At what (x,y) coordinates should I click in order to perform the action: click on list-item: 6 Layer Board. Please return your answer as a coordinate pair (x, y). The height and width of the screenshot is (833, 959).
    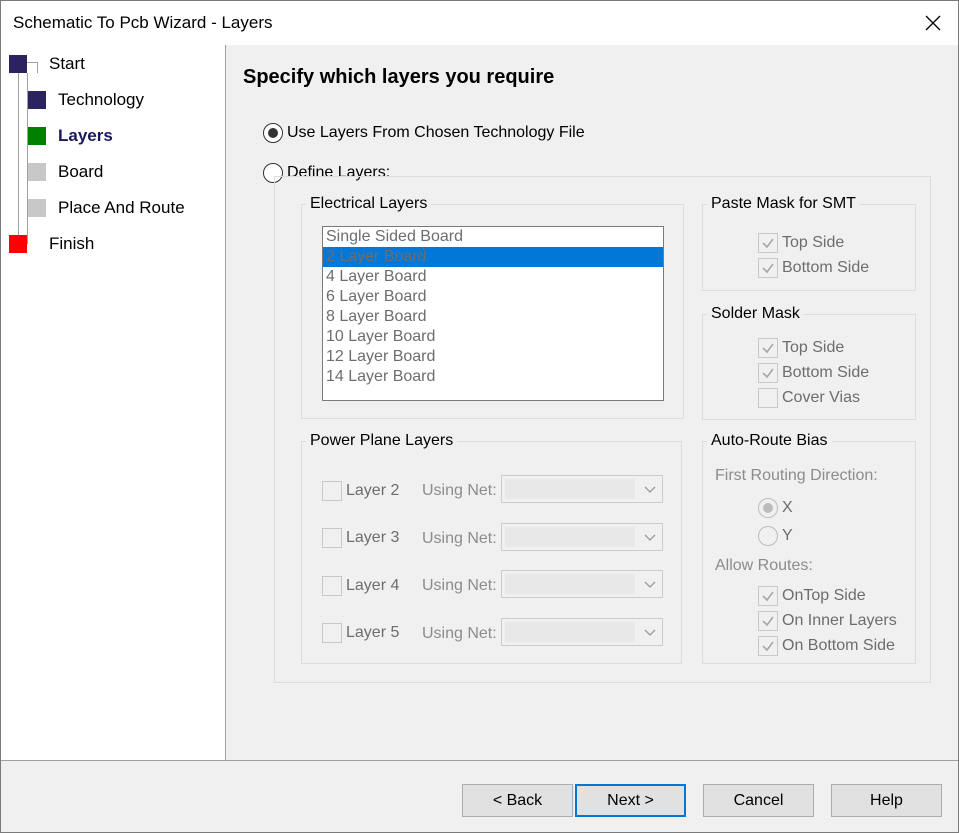
    Looking at the image, I should click on (493, 297).